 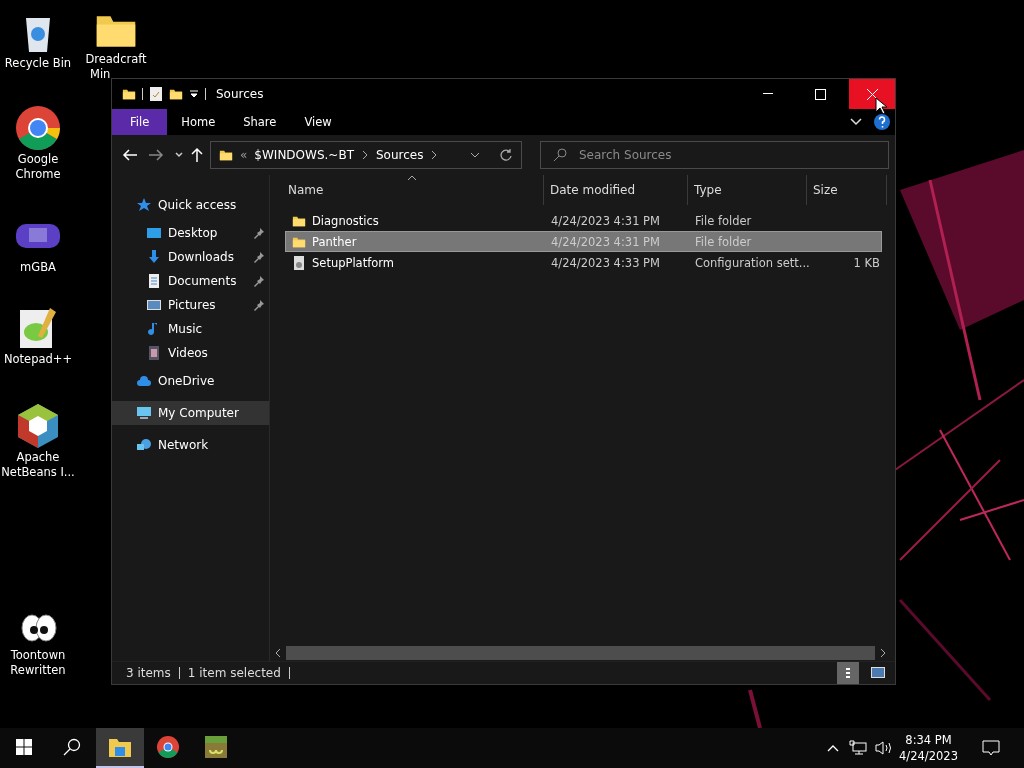 What do you see at coordinates (244, 155) in the screenshot?
I see `overflow-indicator: «` at bounding box center [244, 155].